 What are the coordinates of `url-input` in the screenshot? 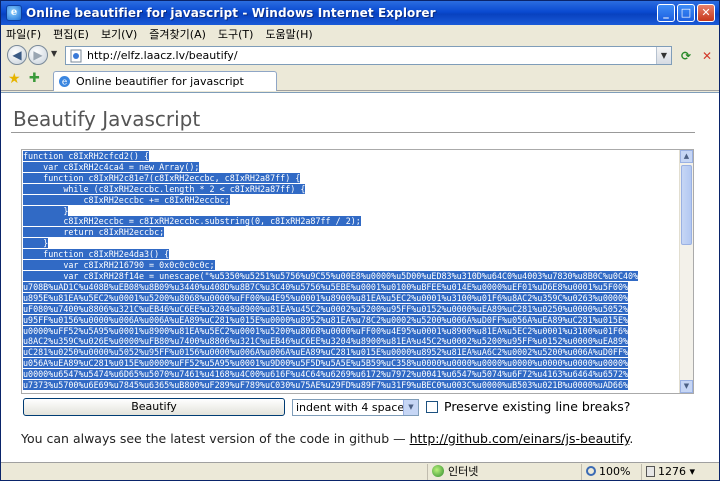 It's located at (367, 55).